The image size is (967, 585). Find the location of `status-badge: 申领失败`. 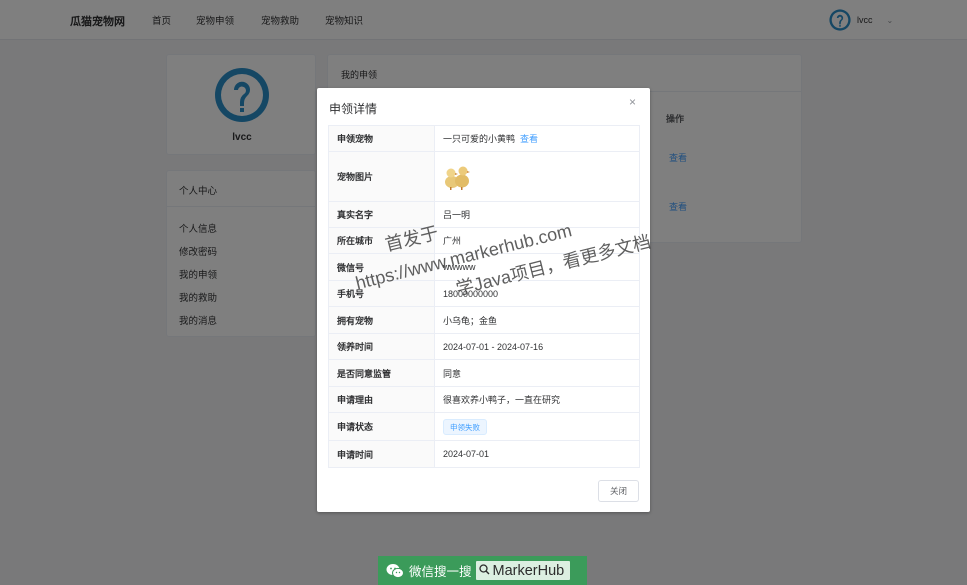

status-badge: 申领失败 is located at coordinates (465, 426).